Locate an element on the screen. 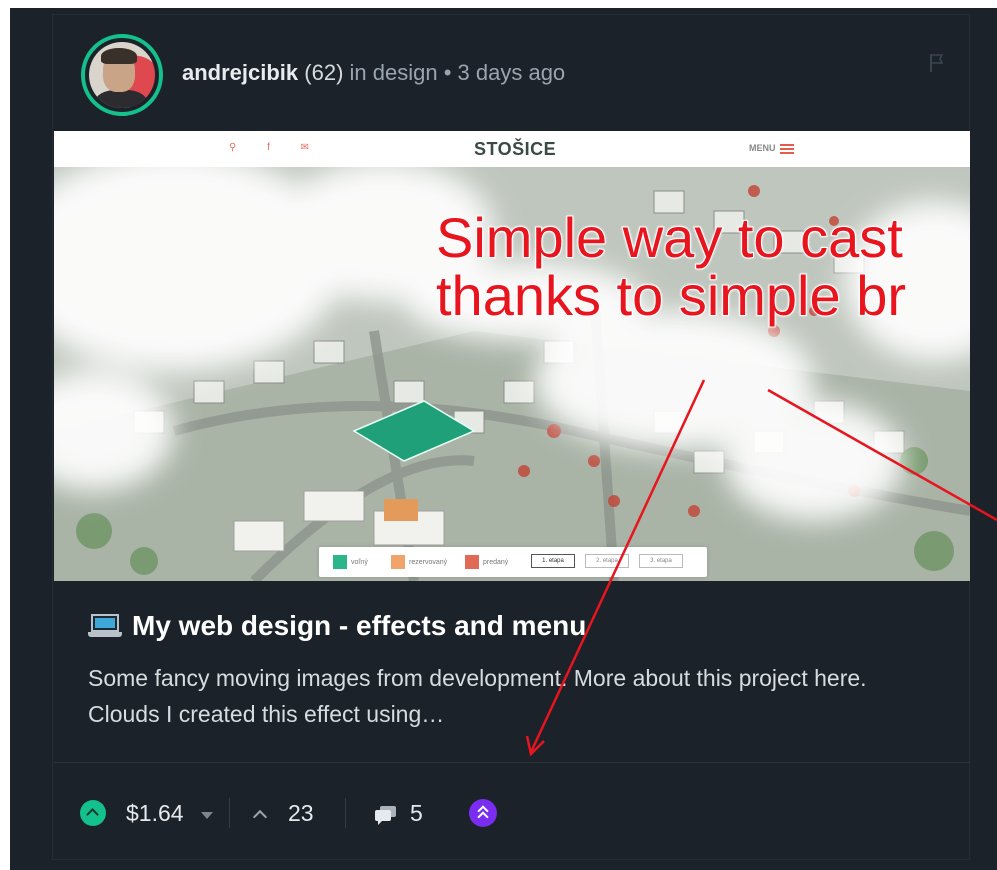 The width and height of the screenshot is (997, 870). author-reputation: (62) is located at coordinates (324, 72).